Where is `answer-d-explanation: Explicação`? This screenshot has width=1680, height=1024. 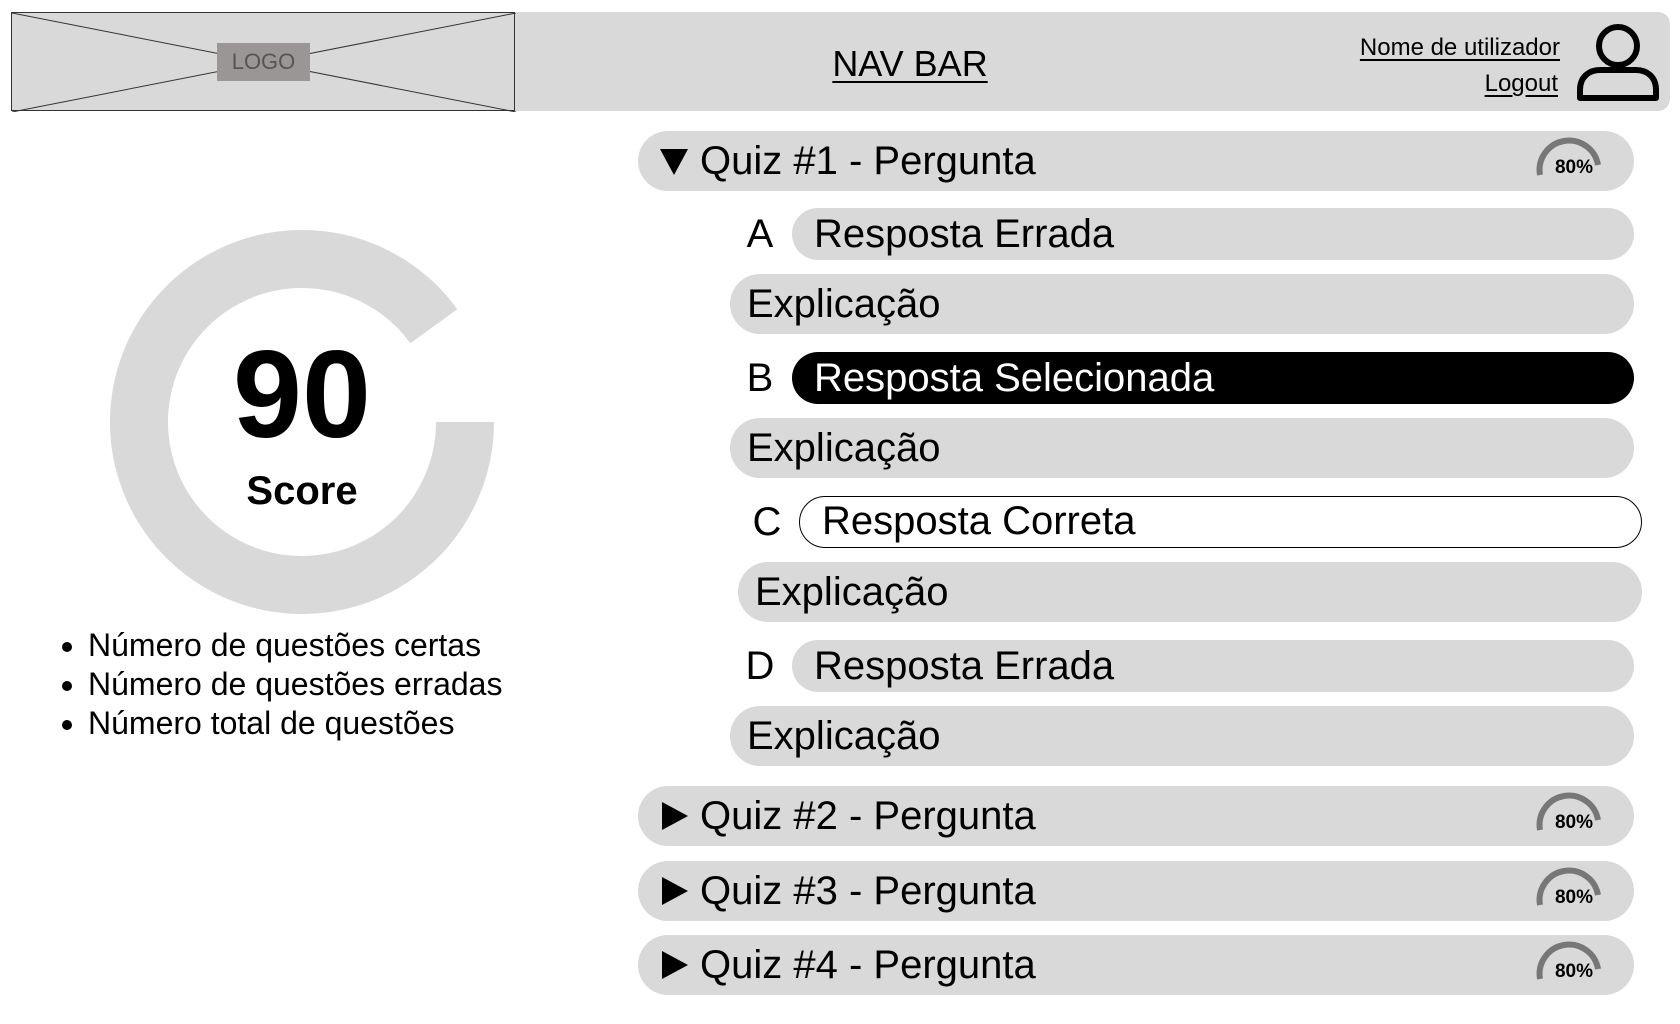 answer-d-explanation: Explicação is located at coordinates (1182, 736).